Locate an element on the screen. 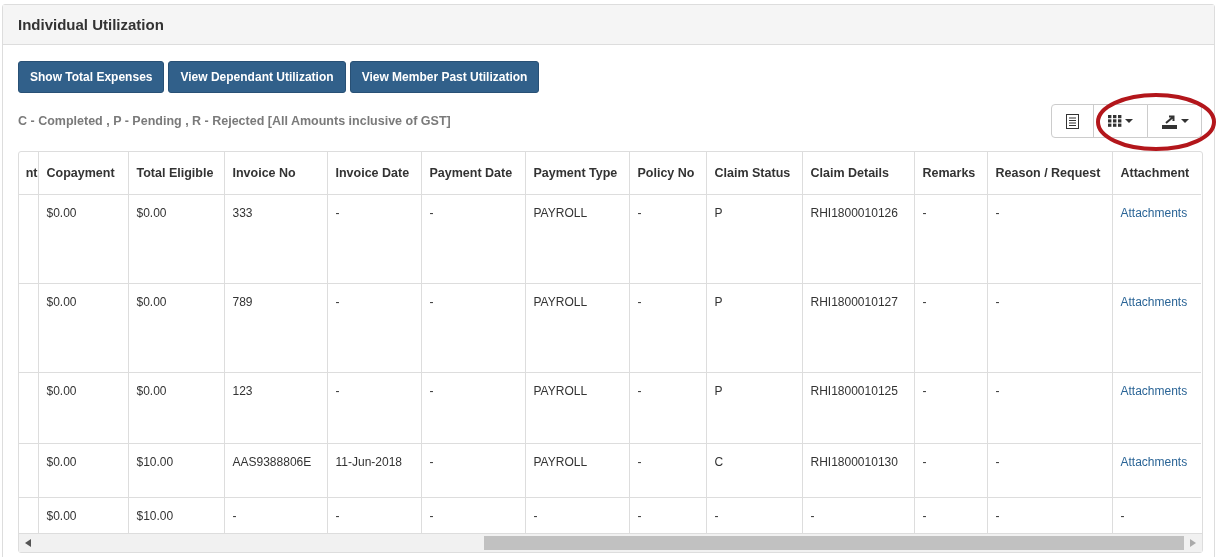 The height and width of the screenshot is (557, 1218). column-header: Payment Date is located at coordinates (473, 173).